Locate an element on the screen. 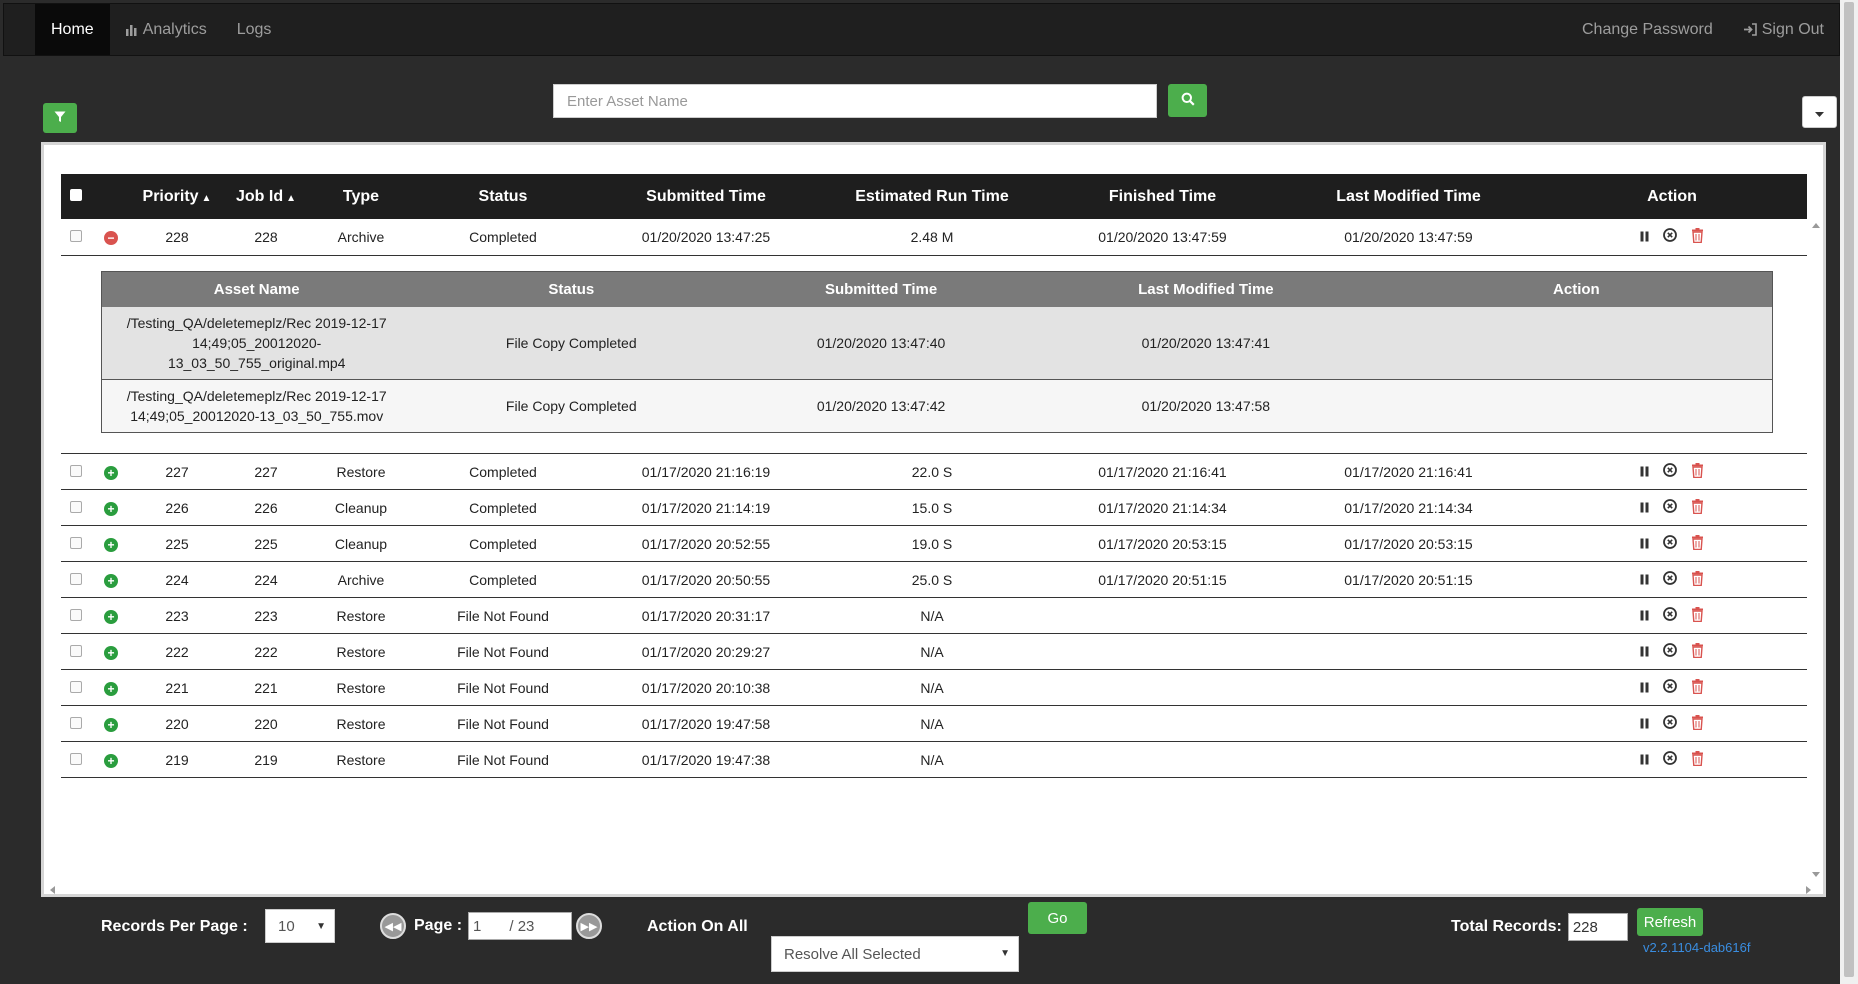 The image size is (1858, 984). action-on-all-select: Resolve All Selected ▼ is located at coordinates (895, 954).